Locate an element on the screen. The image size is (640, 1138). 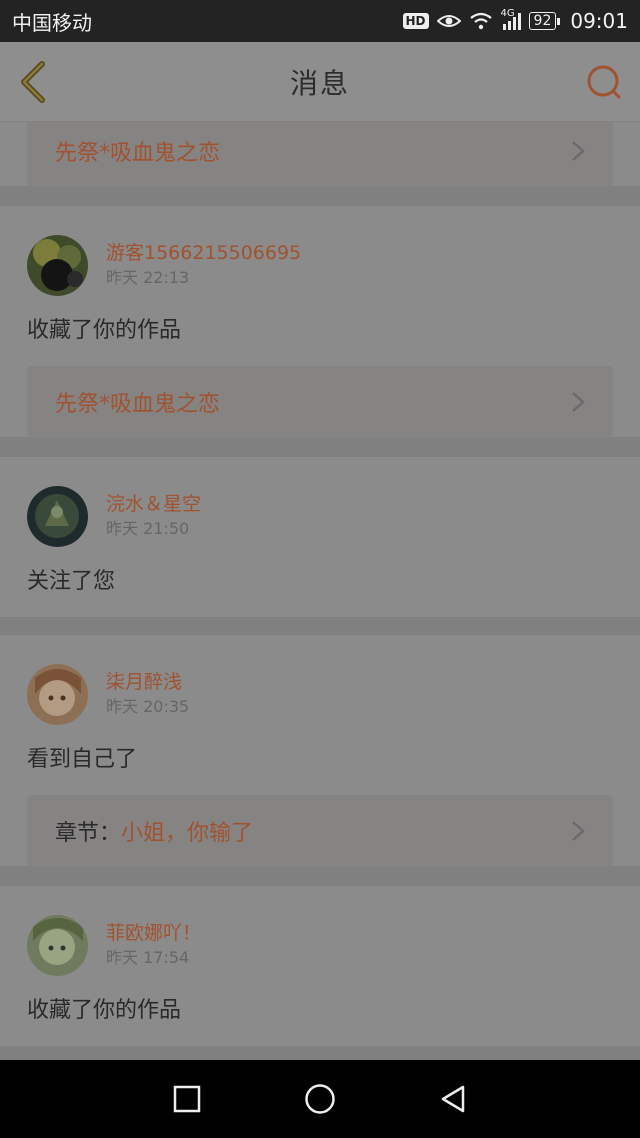
message-card: 先祭*吸血鬼之恋 is located at coordinates (320, 154).